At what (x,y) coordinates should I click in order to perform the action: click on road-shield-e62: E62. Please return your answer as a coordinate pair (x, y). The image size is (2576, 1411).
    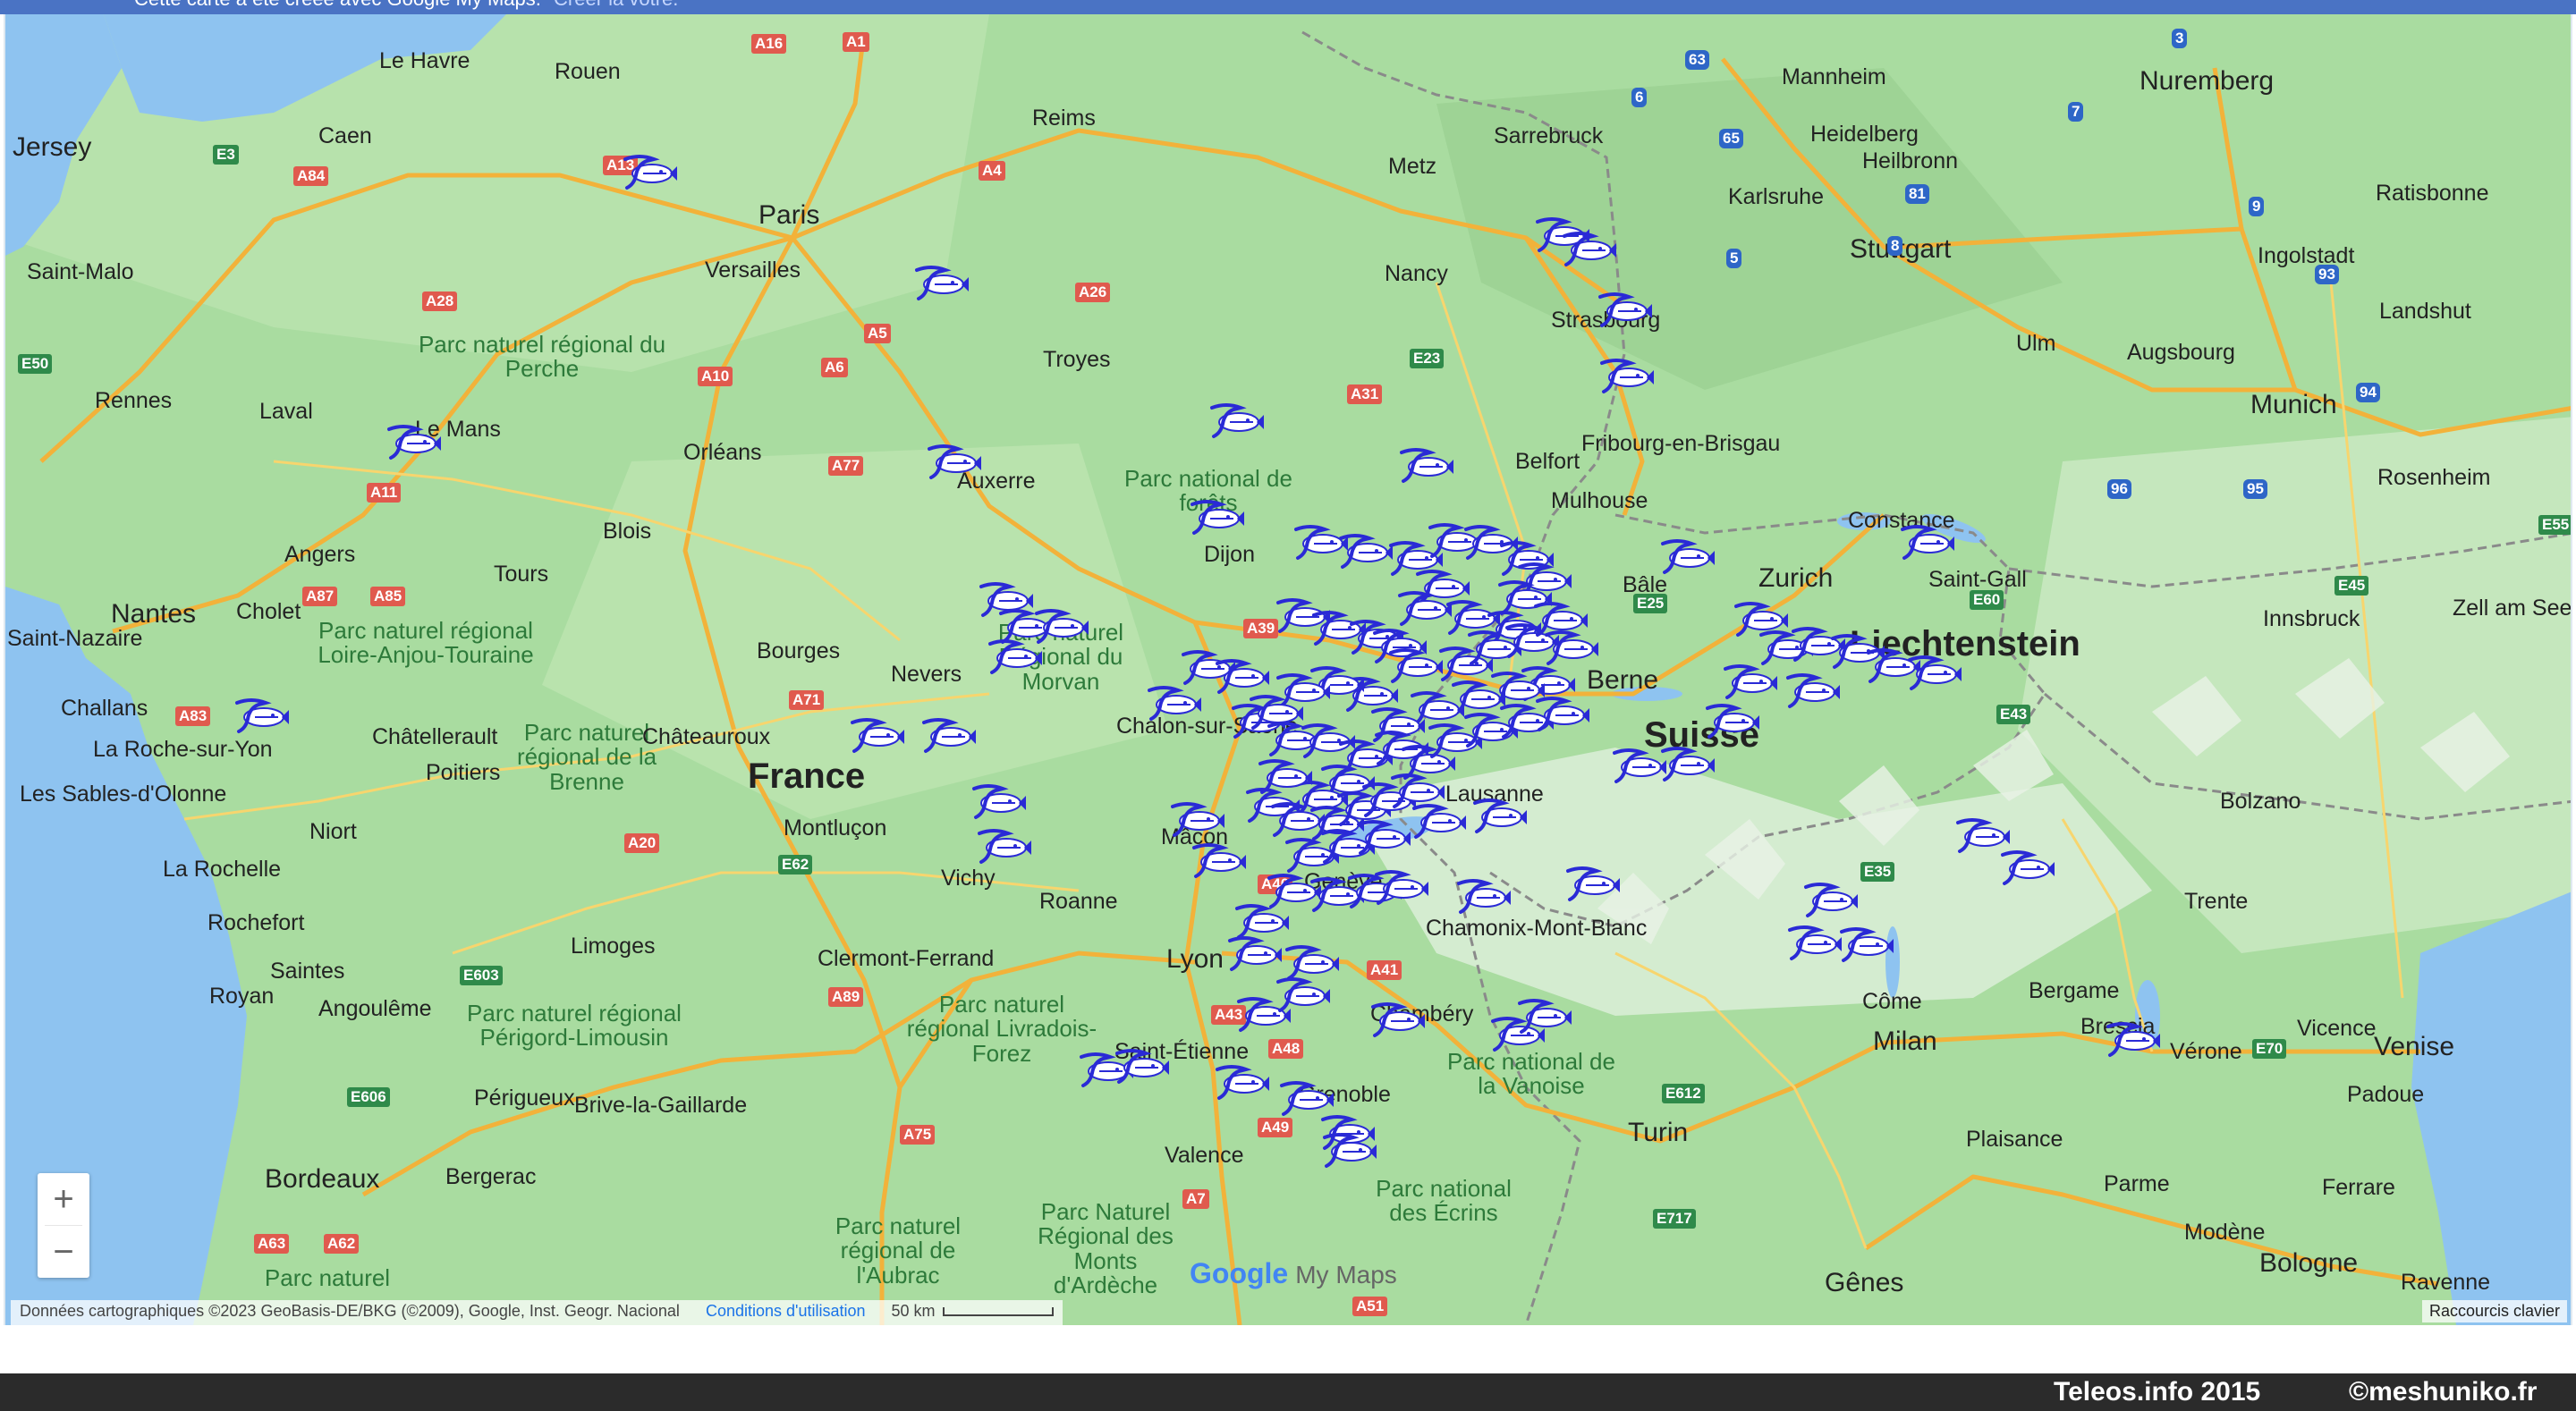
    Looking at the image, I should click on (795, 865).